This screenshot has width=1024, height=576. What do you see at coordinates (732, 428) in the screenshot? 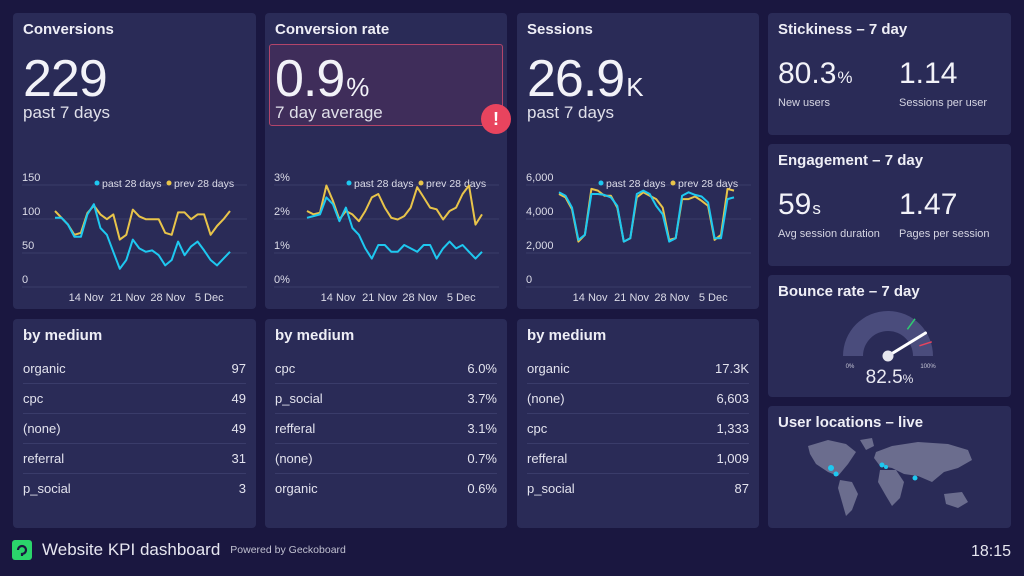
I see `medium-value: 1,333` at bounding box center [732, 428].